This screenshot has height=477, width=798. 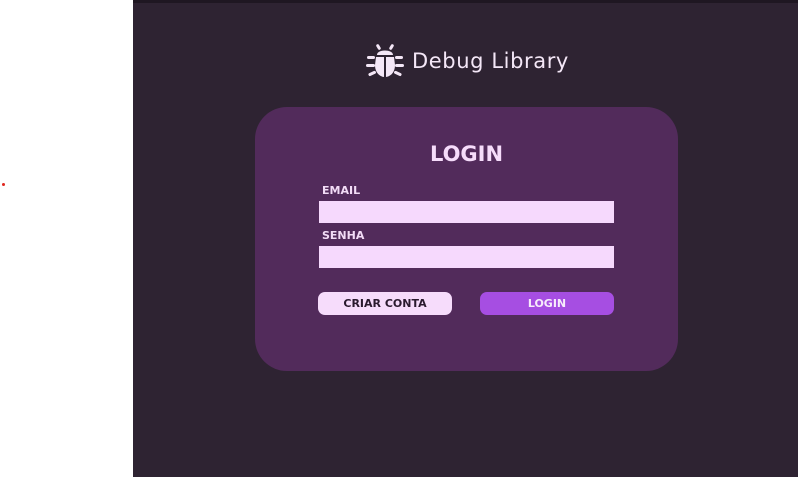 I want to click on login-button: LOGIN, so click(x=547, y=303).